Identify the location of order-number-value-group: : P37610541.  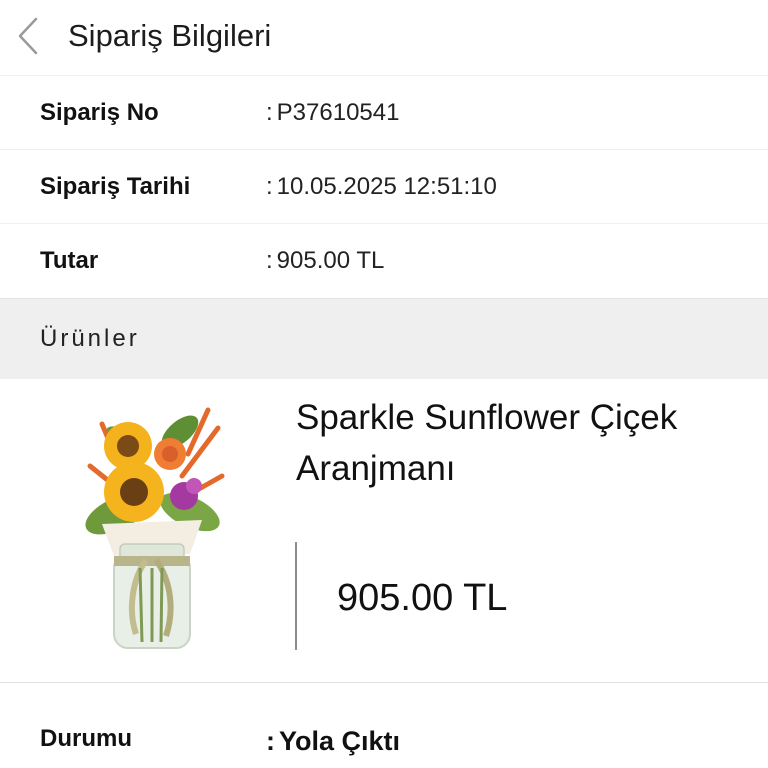
(332, 113).